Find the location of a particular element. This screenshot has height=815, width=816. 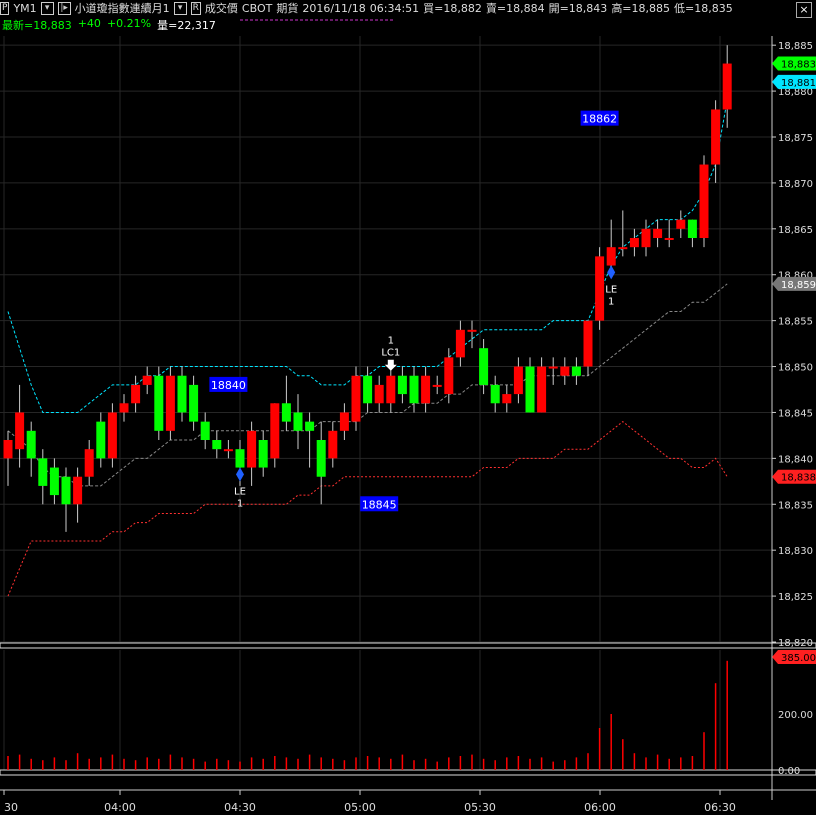

price-label-text: 18840 is located at coordinates (228, 385).